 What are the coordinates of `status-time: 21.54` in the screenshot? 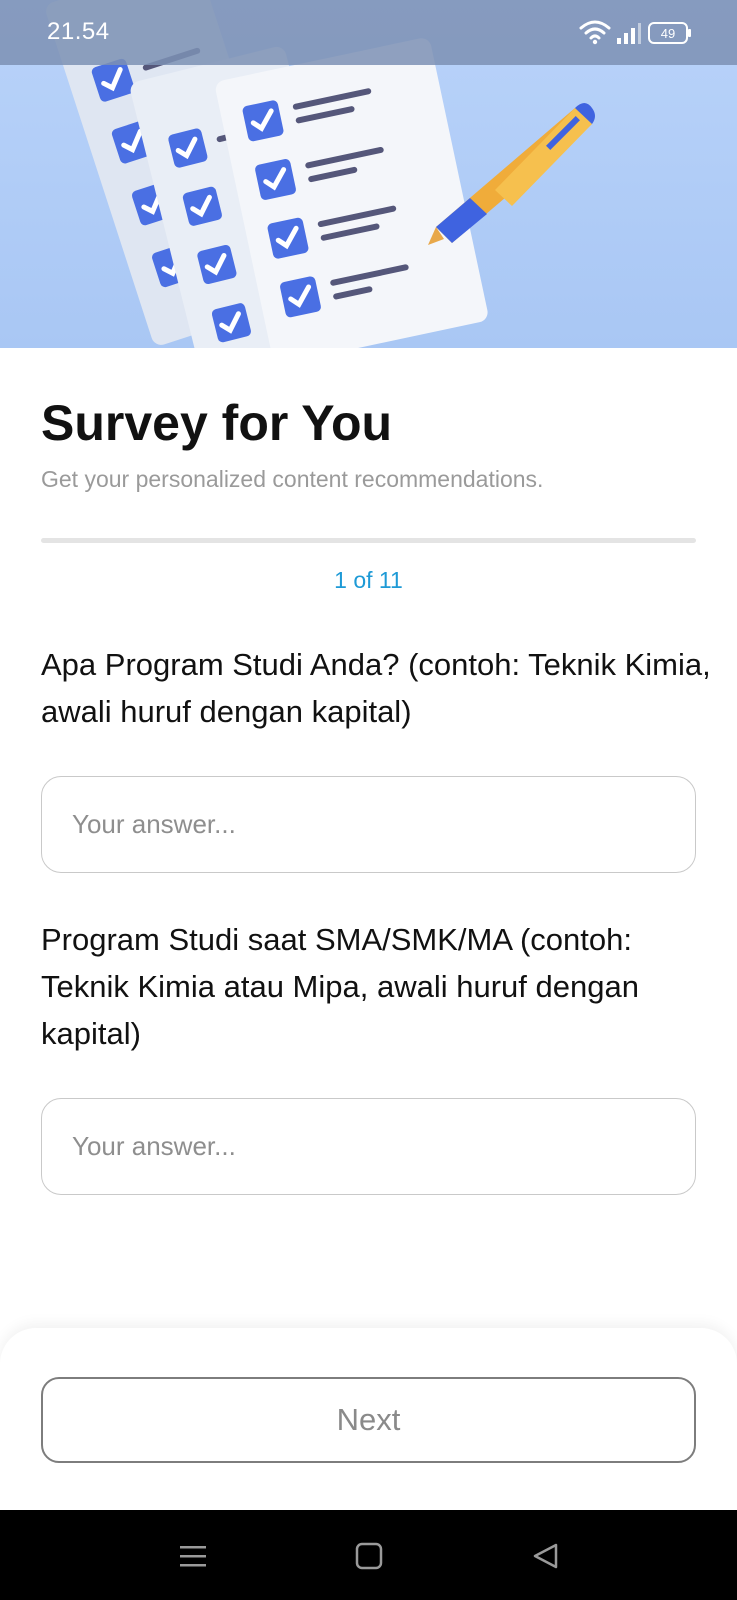 It's located at (78, 31).